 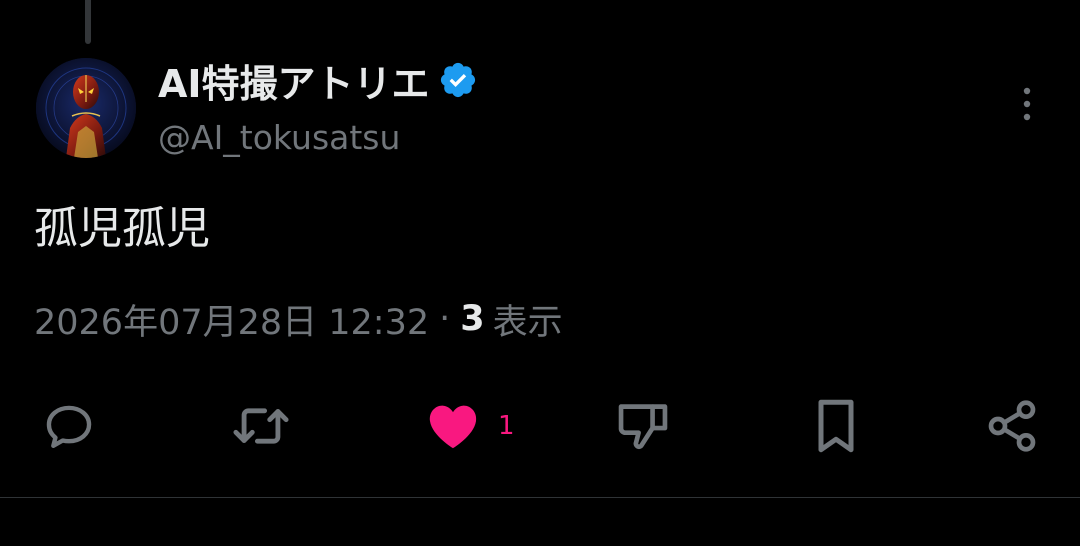 I want to click on like-count: 1, so click(x=506, y=426).